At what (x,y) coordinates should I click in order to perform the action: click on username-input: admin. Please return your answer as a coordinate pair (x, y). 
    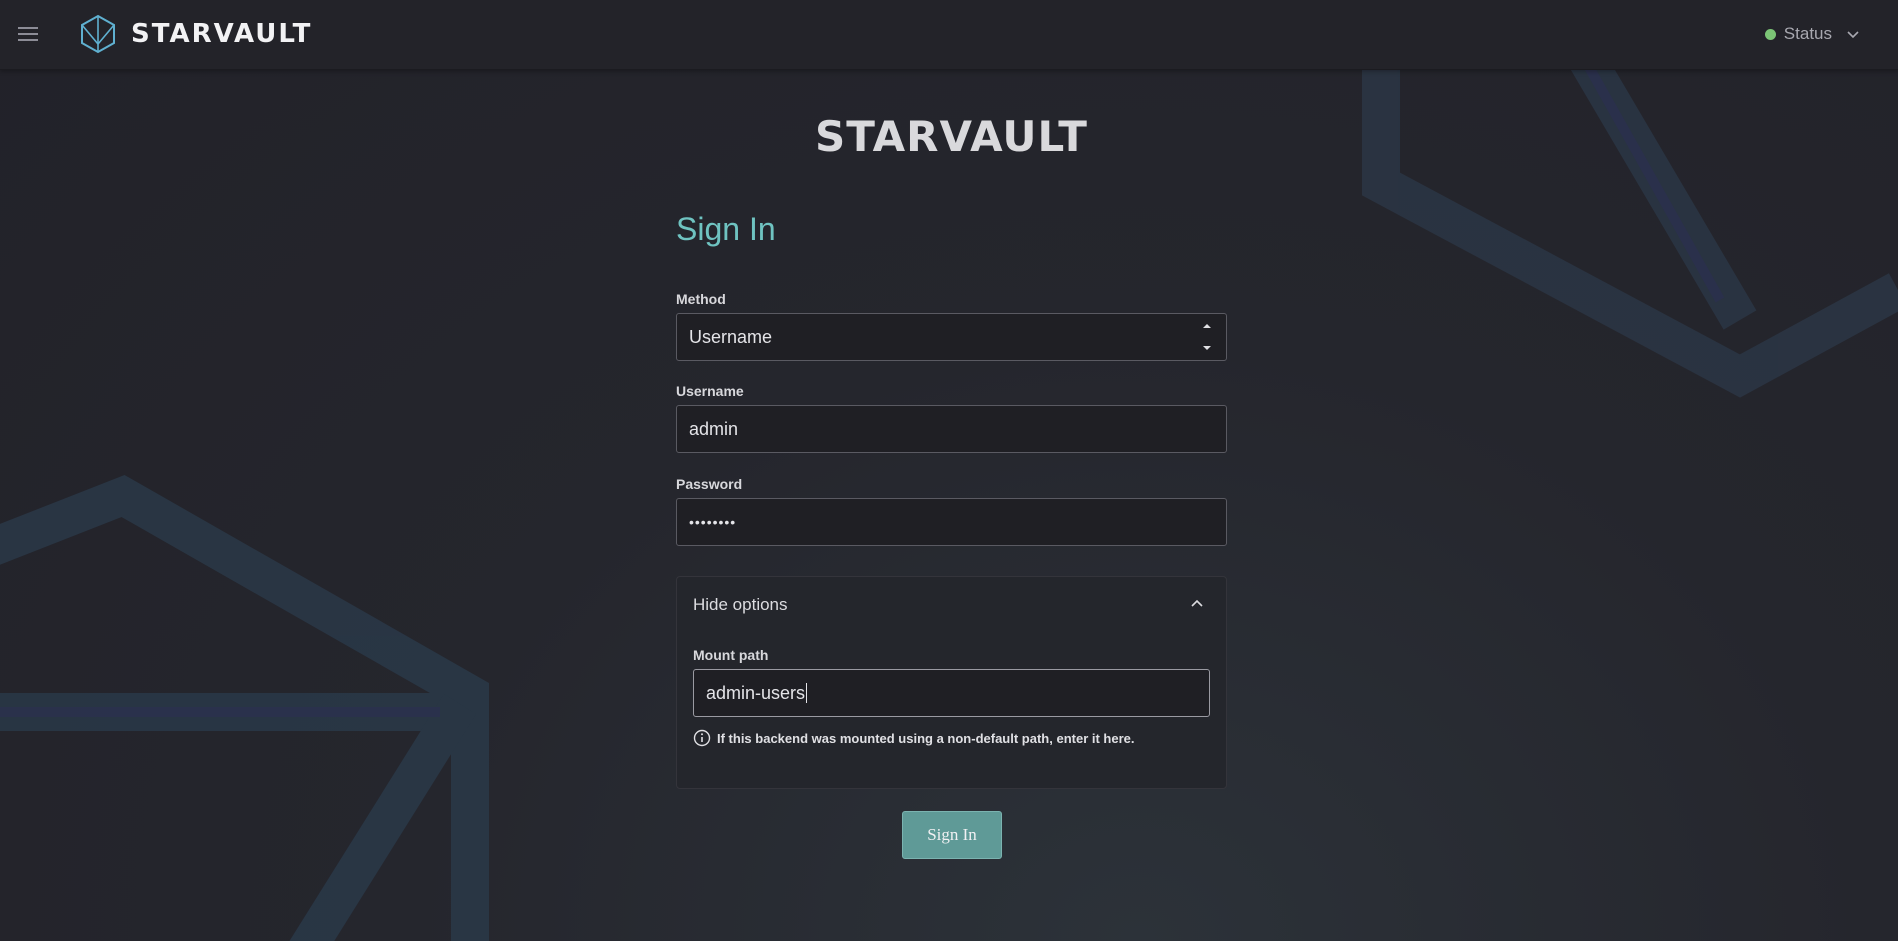
    Looking at the image, I should click on (951, 429).